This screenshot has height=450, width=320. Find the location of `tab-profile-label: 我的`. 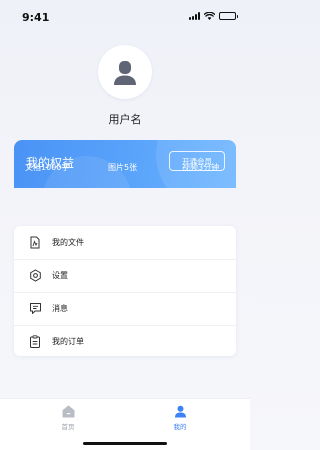

tab-profile-label: 我的 is located at coordinates (180, 427).